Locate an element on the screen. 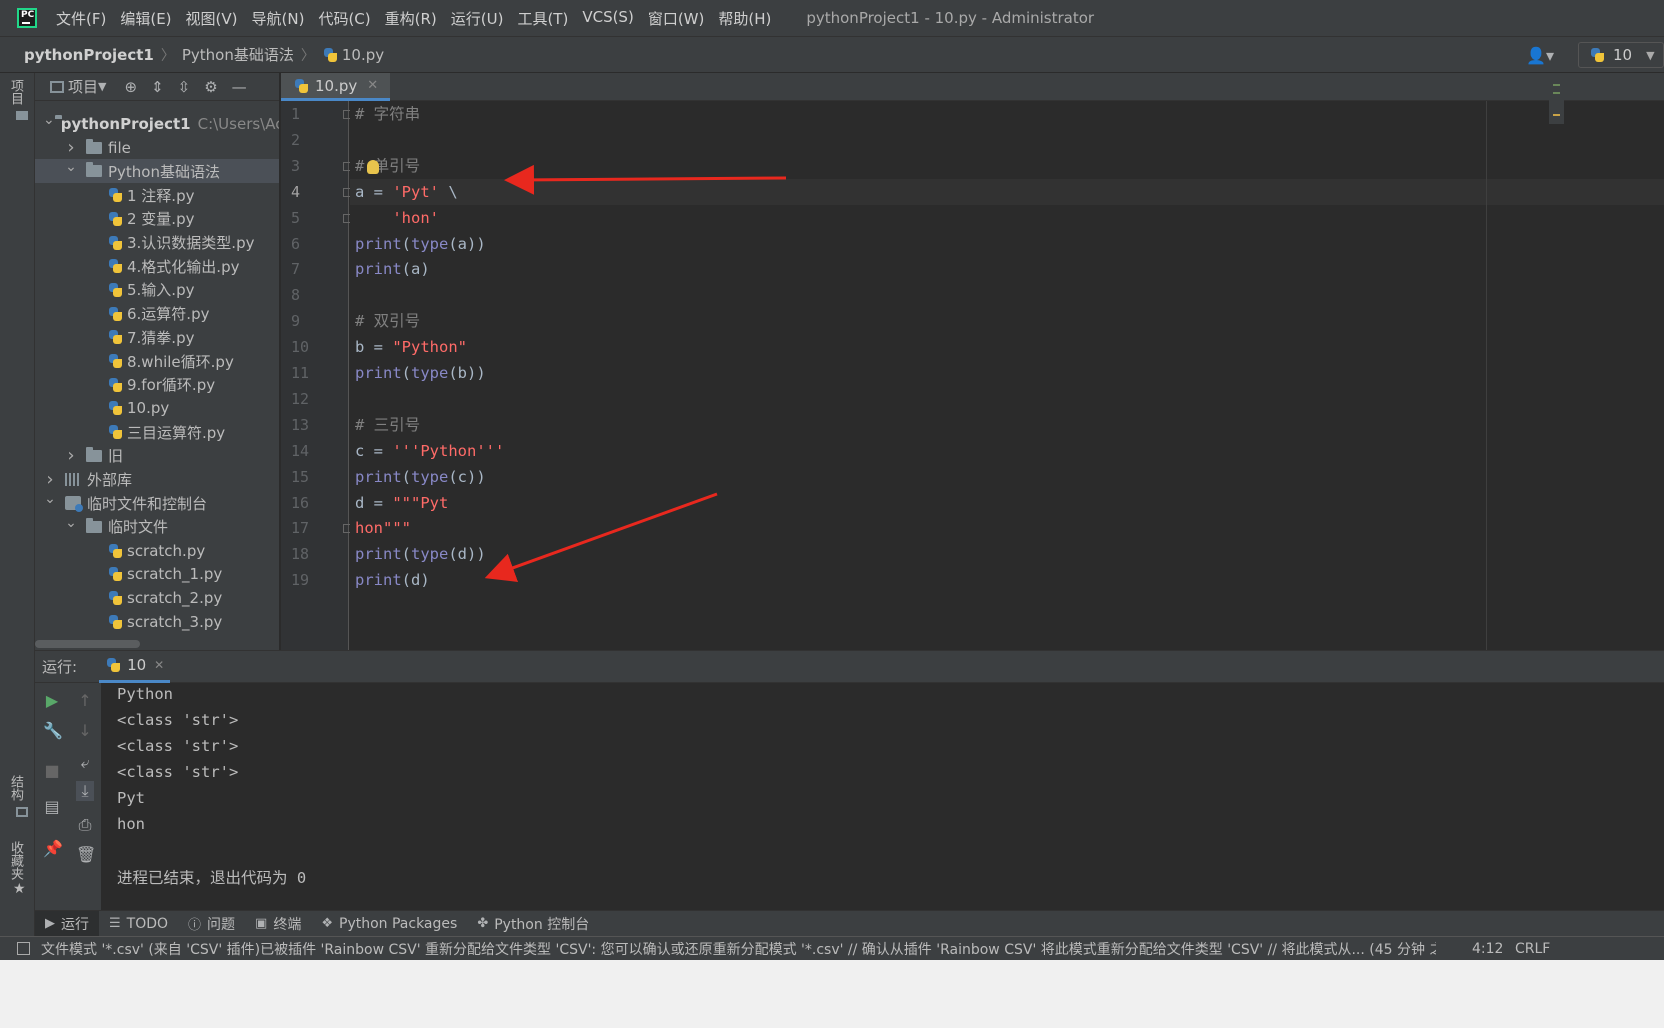  menu-item: 重构(R) is located at coordinates (411, 18).